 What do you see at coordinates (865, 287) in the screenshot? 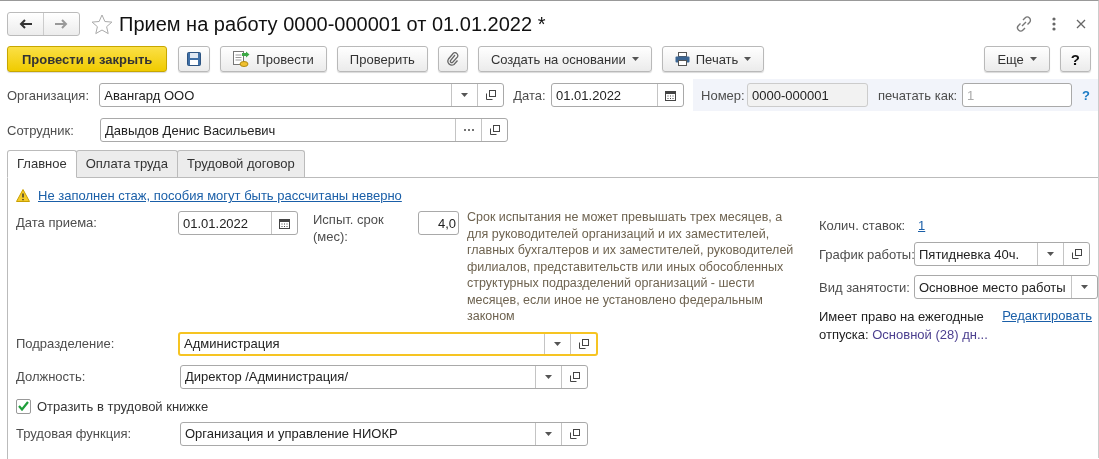
I see `field-label: Вид занятости:` at bounding box center [865, 287].